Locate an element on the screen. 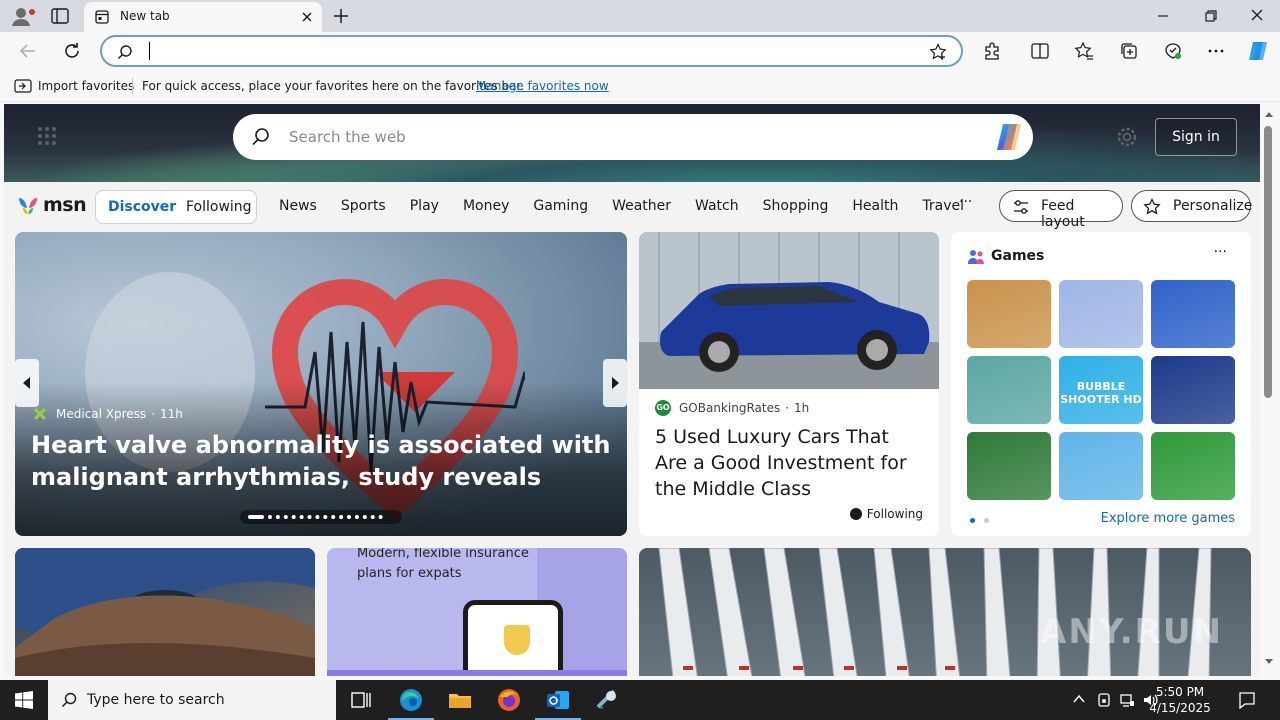 The height and width of the screenshot is (720, 1280). scrollbar-thumb is located at coordinates (1268, 262).